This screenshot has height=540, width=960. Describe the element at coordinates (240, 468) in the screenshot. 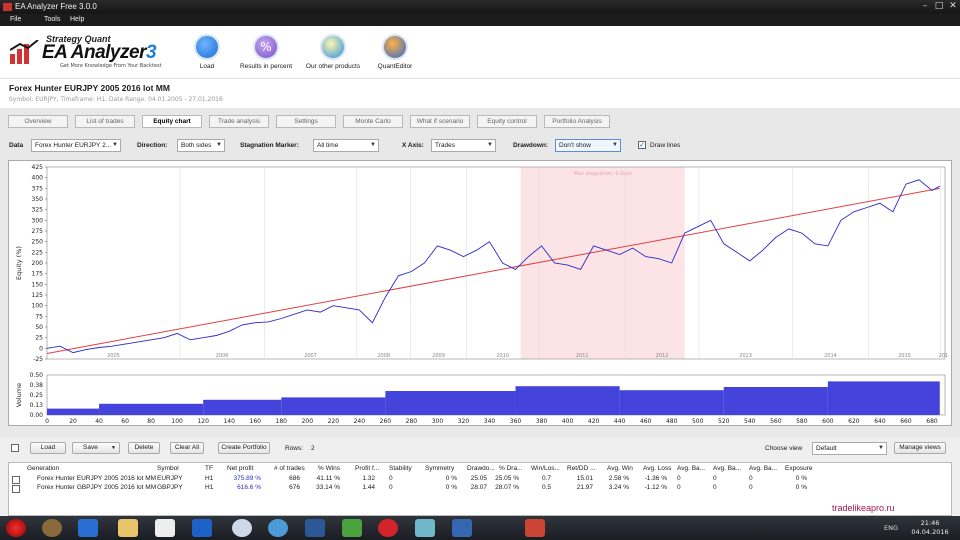

I see `column-header: Net profit` at that location.